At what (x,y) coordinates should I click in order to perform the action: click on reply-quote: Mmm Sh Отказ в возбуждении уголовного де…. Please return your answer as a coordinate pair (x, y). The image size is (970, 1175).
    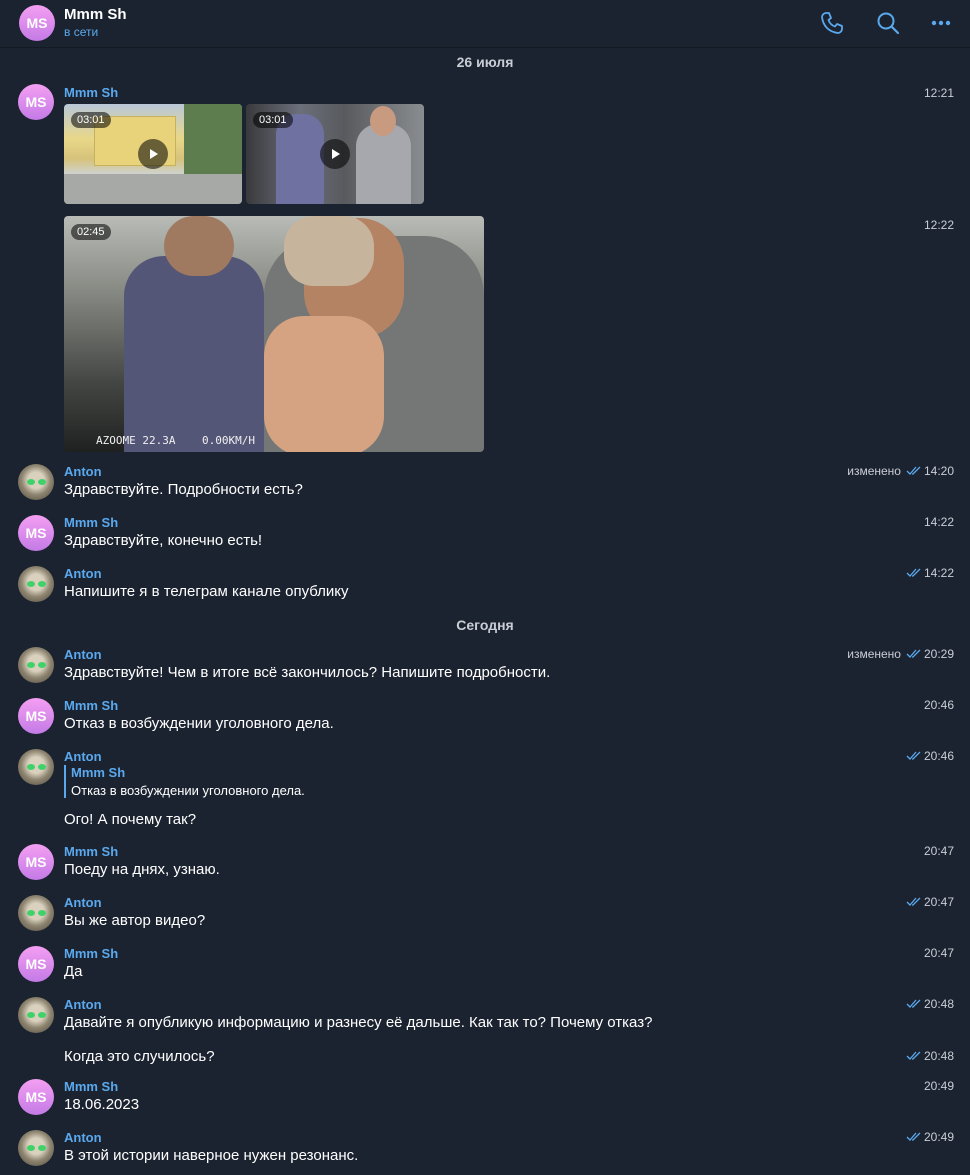
    Looking at the image, I should click on (184, 781).